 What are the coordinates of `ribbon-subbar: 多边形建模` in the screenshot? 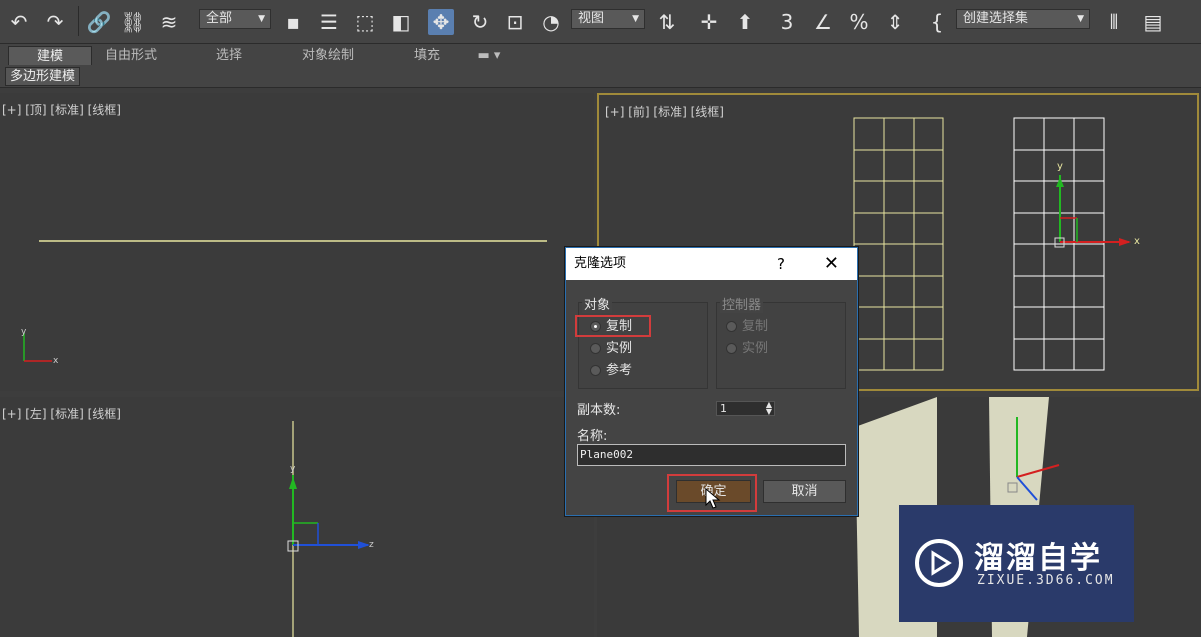 It's located at (600, 77).